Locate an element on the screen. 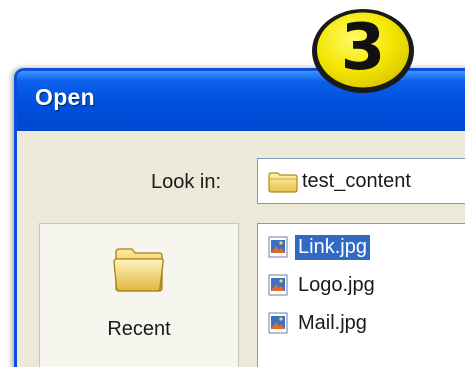 The width and height of the screenshot is (465, 367). folder-icon is located at coordinates (283, 184).